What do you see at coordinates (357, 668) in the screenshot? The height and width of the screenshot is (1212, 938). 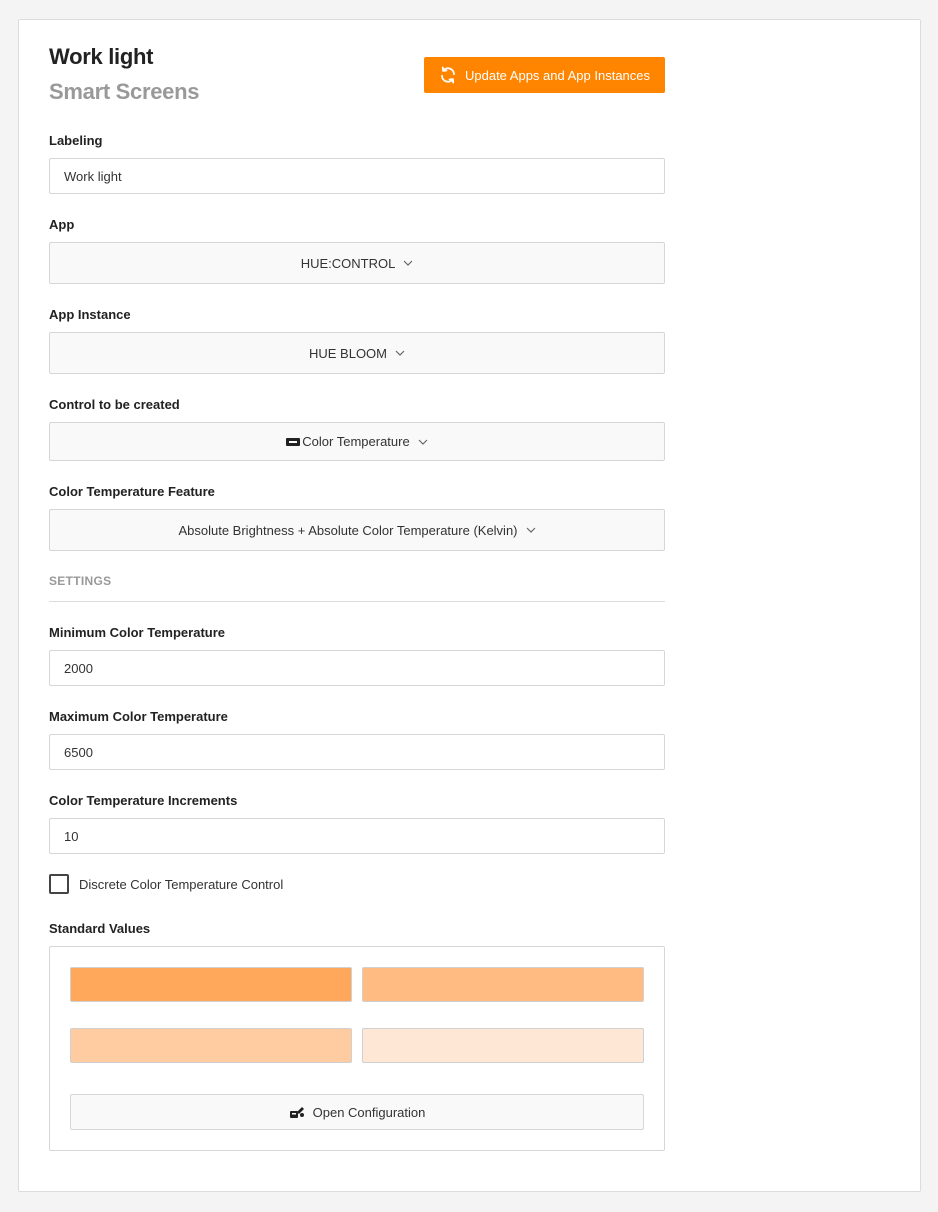 I see `min-temp-input` at bounding box center [357, 668].